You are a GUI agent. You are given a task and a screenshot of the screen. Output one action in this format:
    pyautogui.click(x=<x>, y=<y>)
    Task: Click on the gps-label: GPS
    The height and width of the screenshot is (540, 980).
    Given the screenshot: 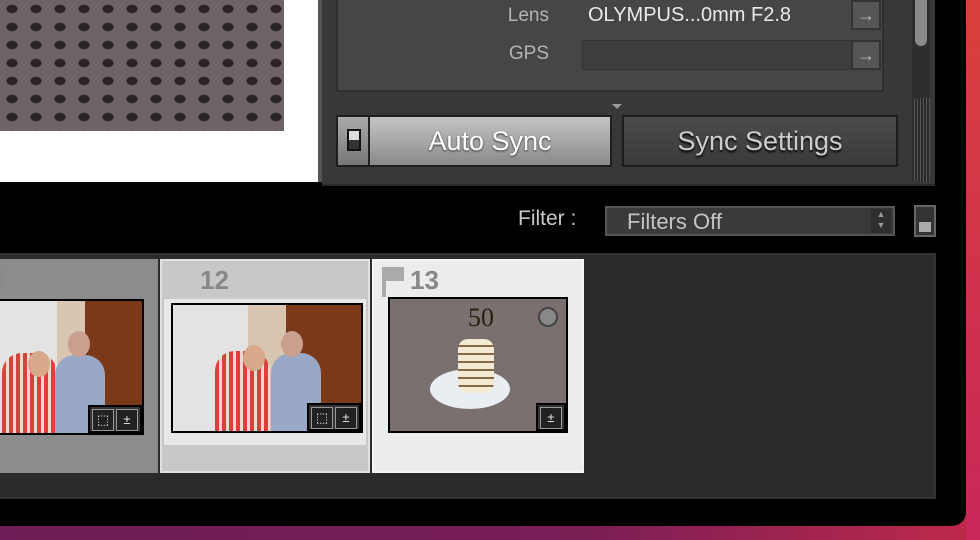 What is the action you would take?
    pyautogui.click(x=528, y=53)
    